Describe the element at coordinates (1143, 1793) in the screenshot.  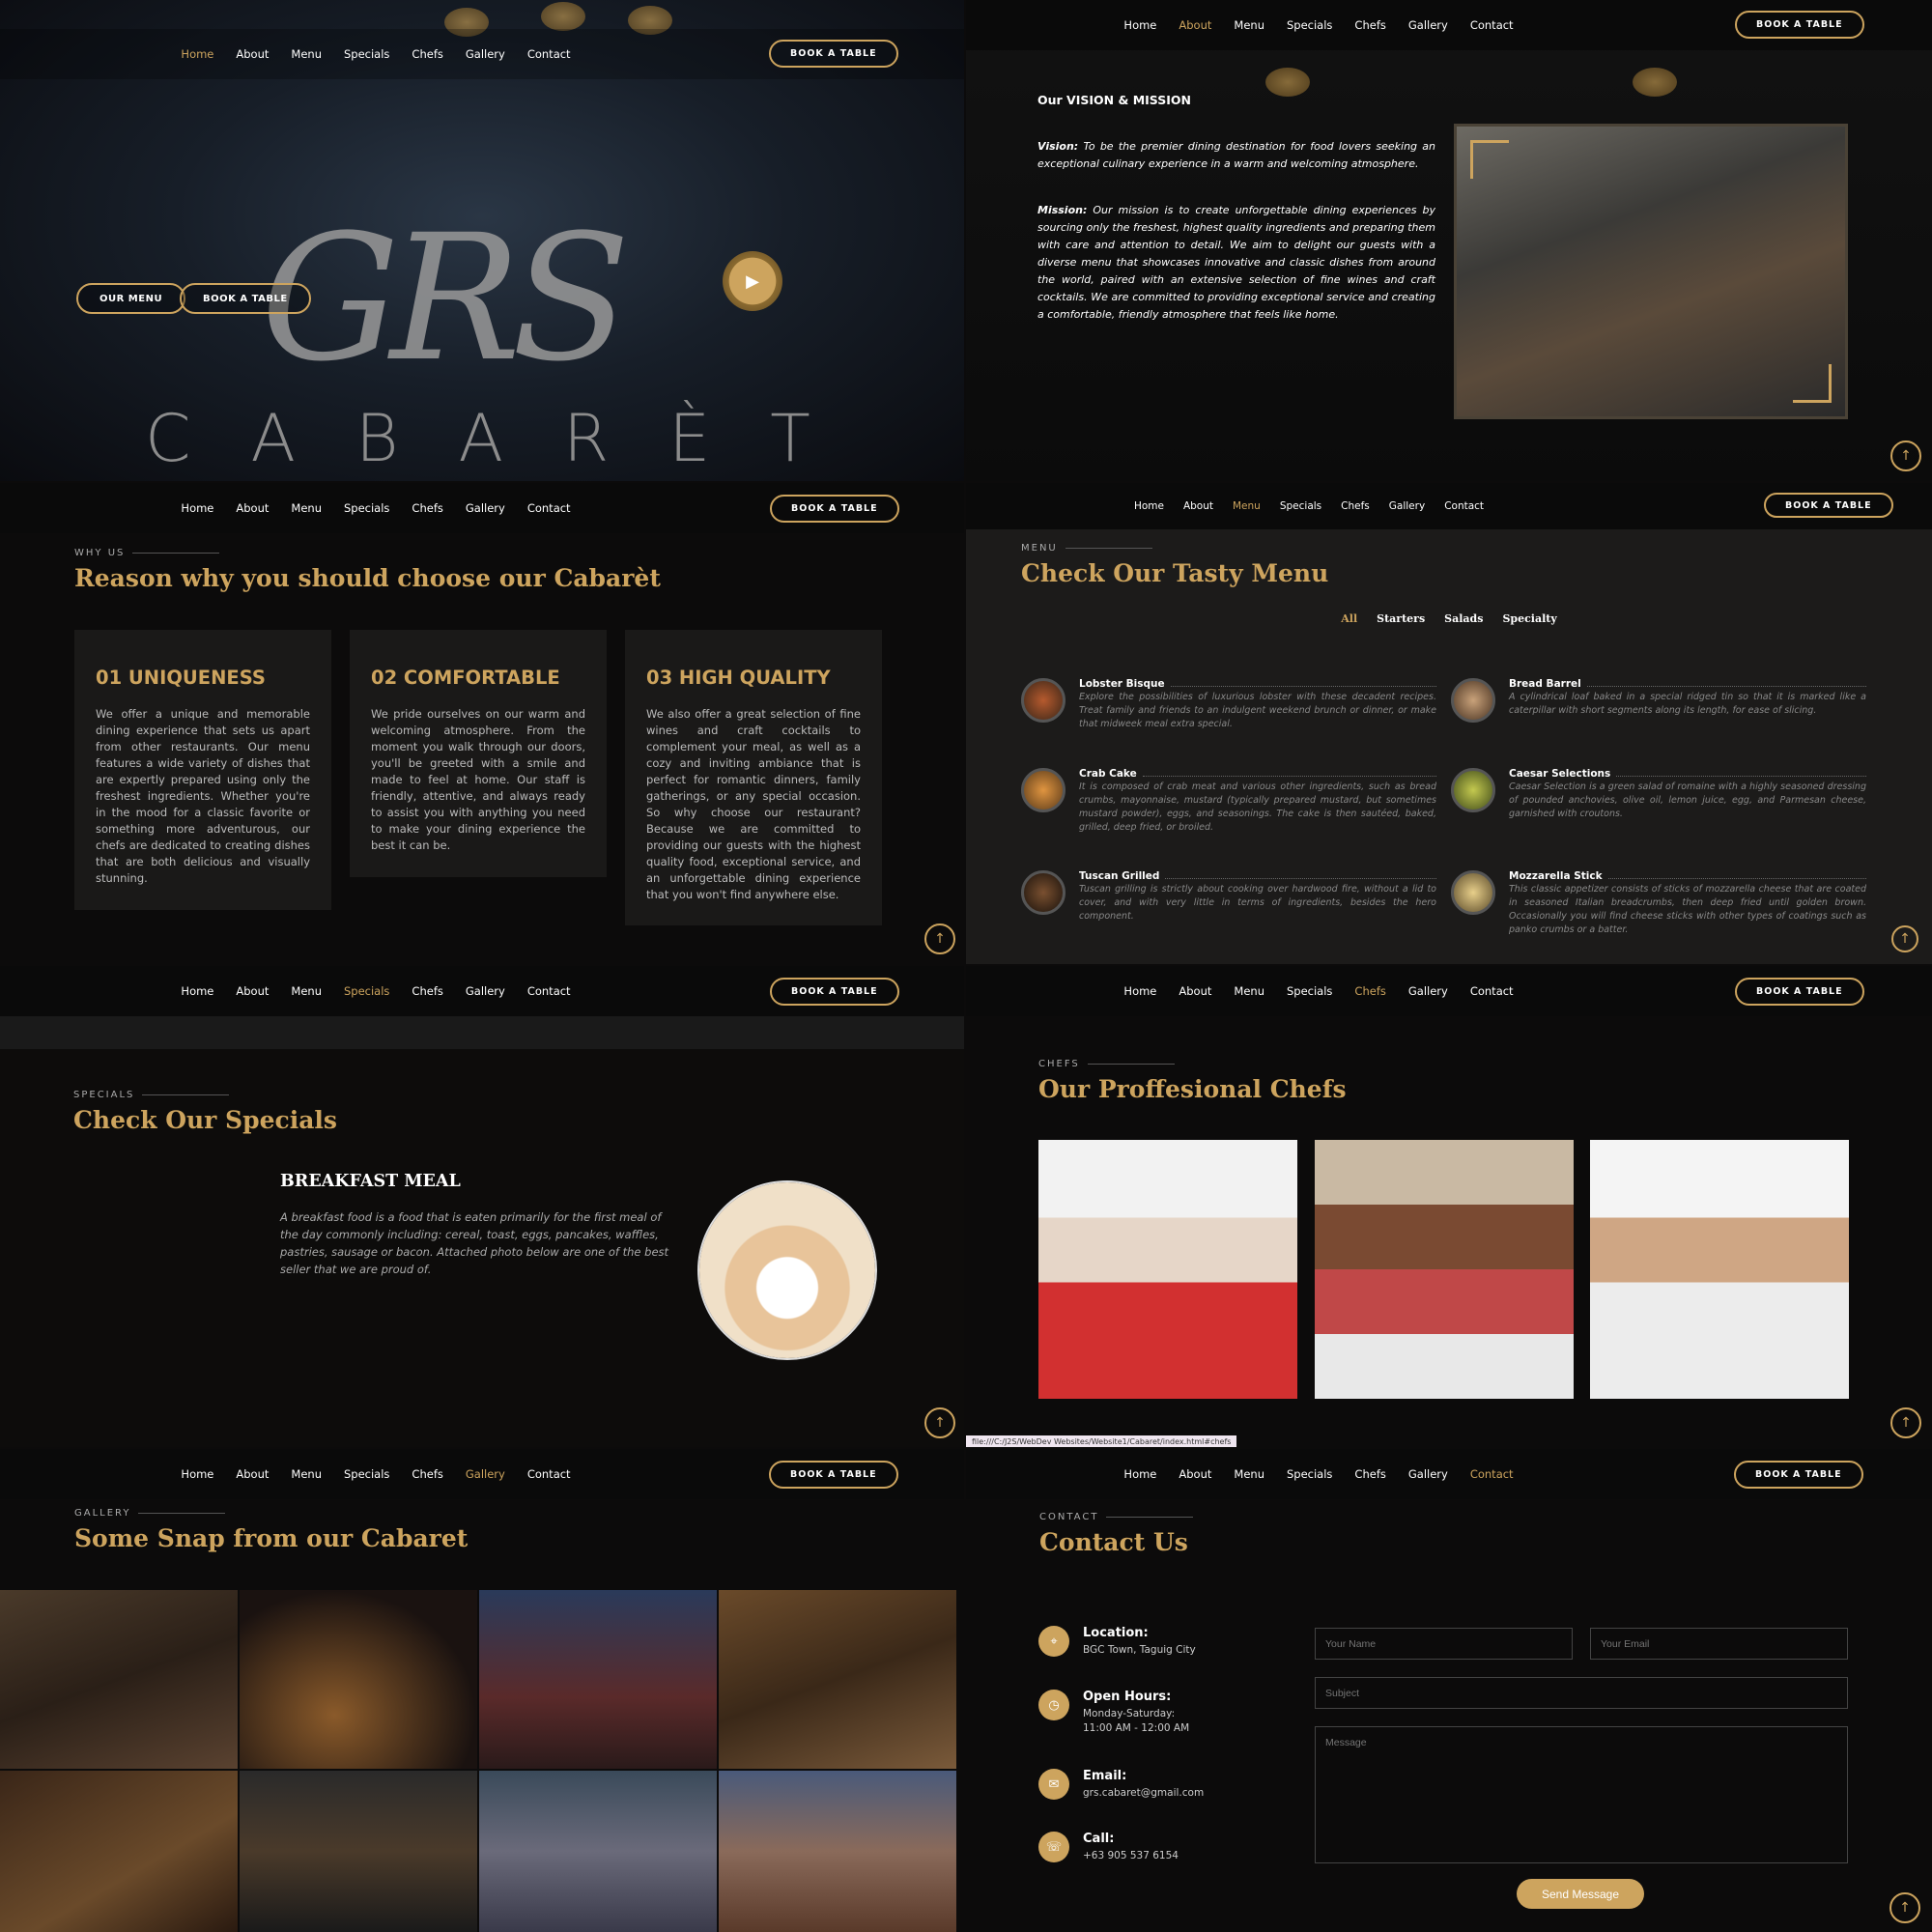
I see `email-value: grs.cabaret@gmail.com` at that location.